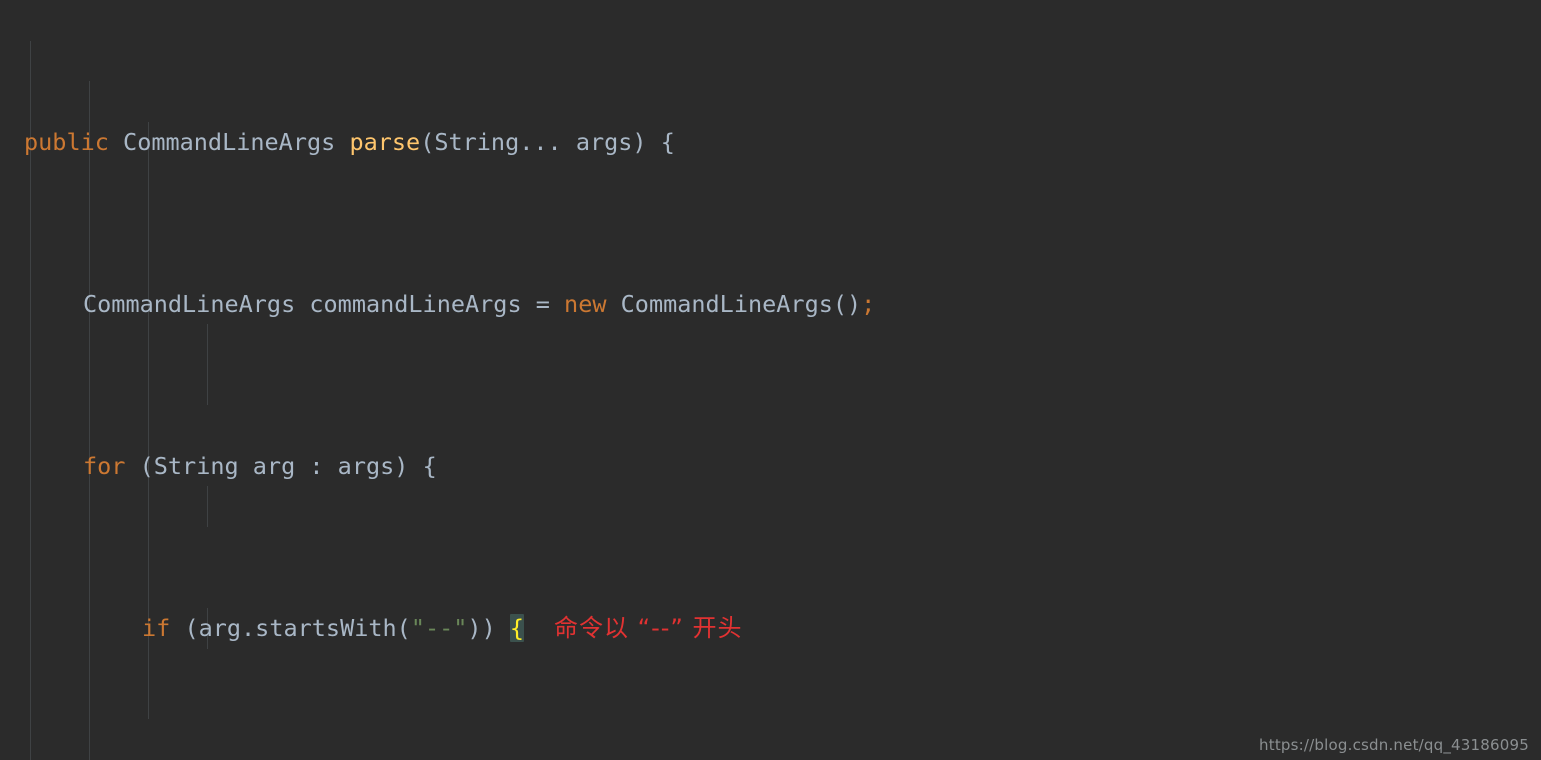 This screenshot has height=760, width=1541. What do you see at coordinates (290, 627) in the screenshot?
I see `if-condition-start: (arg.startsWith(` at bounding box center [290, 627].